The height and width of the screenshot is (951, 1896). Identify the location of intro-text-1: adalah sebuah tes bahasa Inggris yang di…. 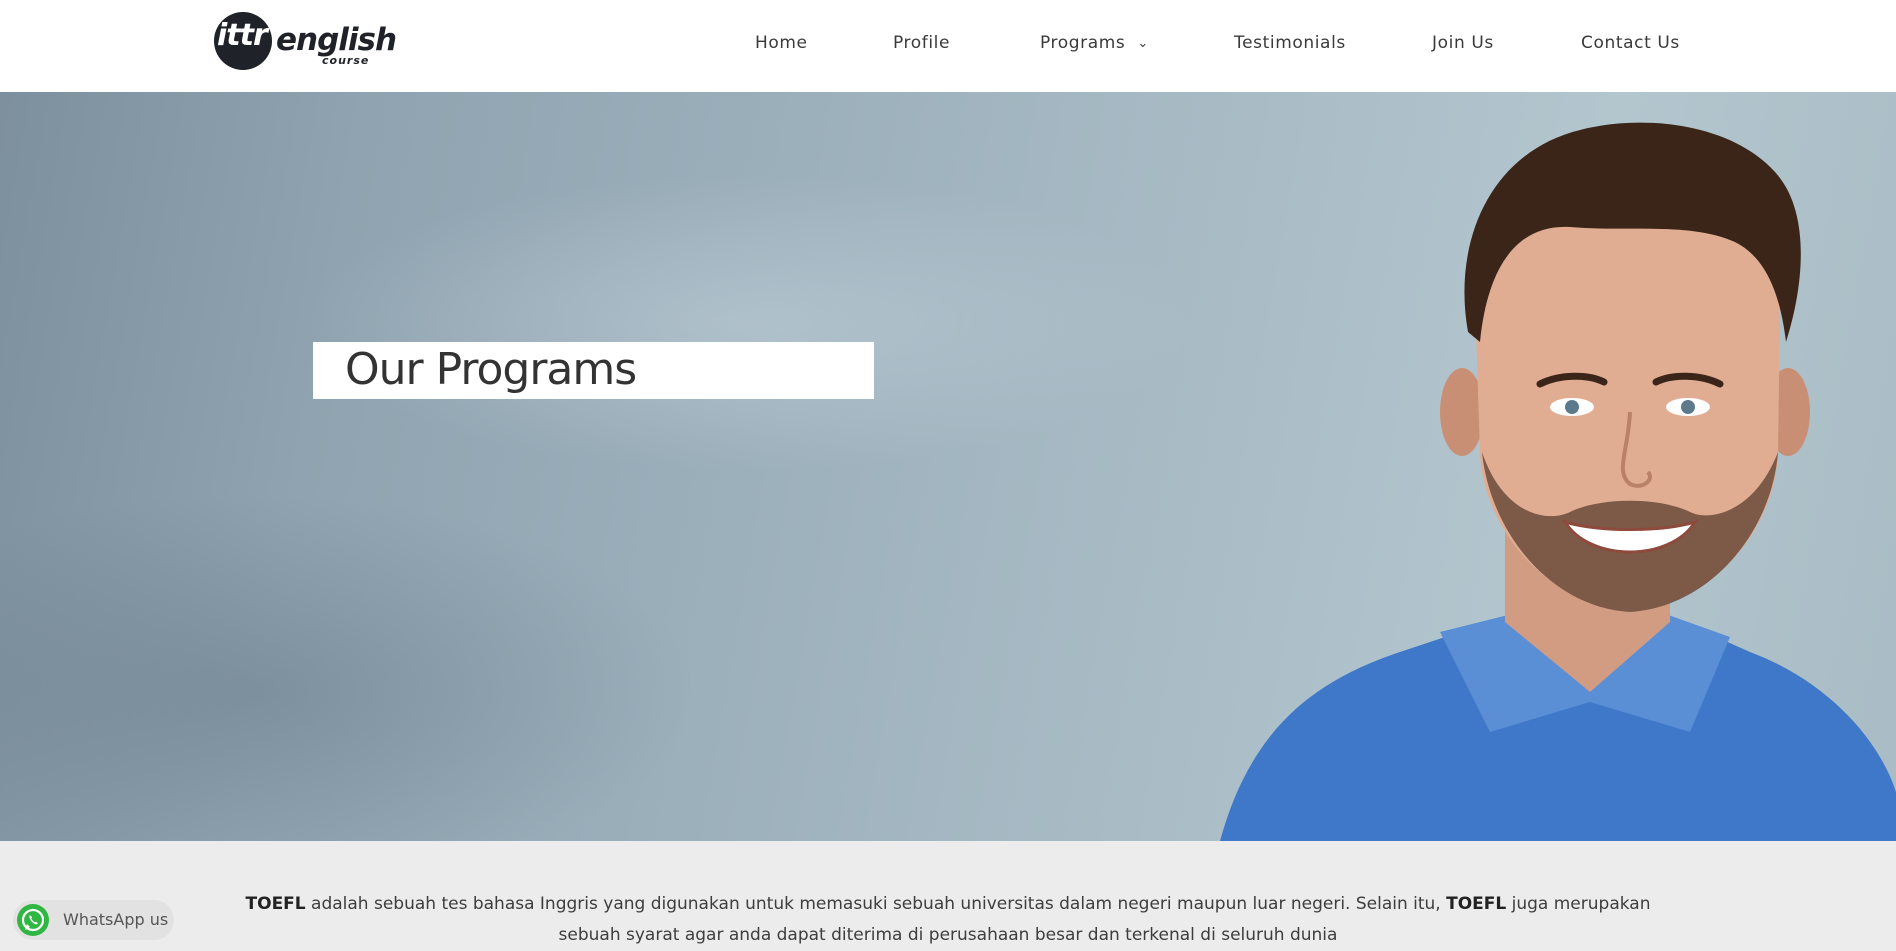
(876, 904).